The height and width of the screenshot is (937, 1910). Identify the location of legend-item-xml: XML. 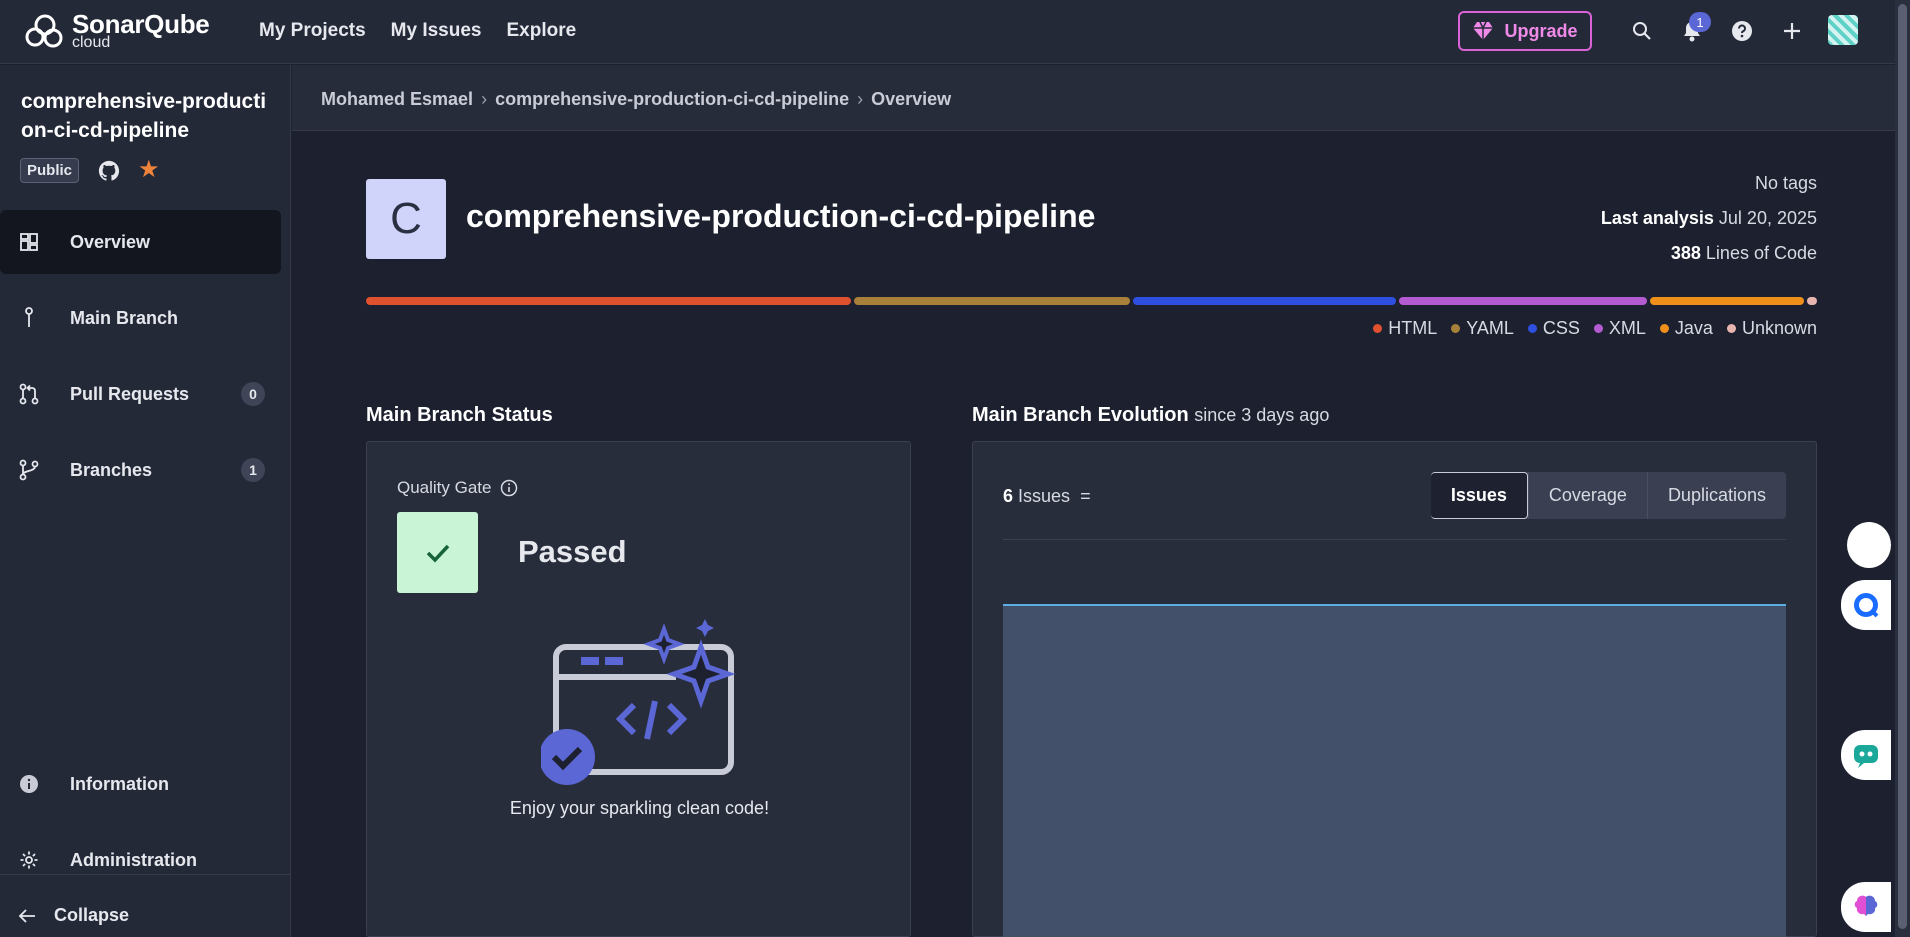
(1619, 328).